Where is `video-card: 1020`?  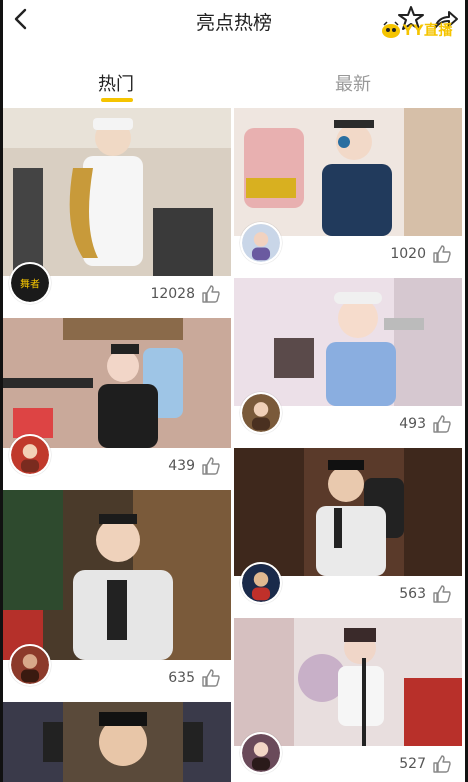 video-card: 1020 is located at coordinates (348, 191).